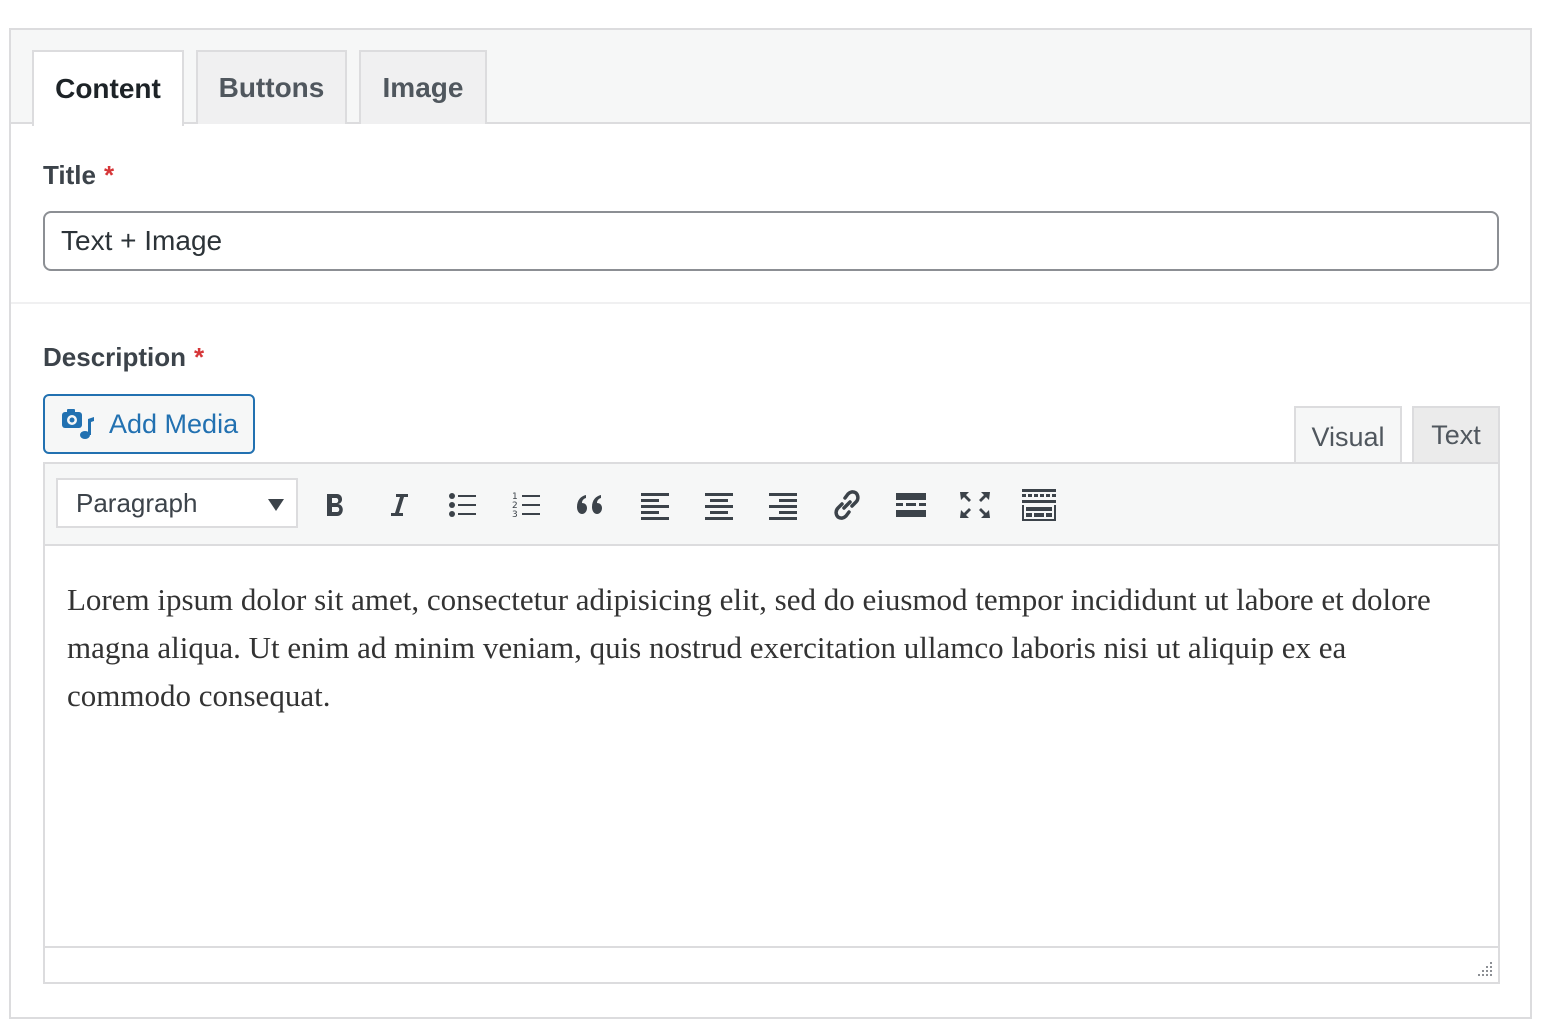 The width and height of the screenshot is (1550, 1034). What do you see at coordinates (78, 424) in the screenshot?
I see `add-media-icon` at bounding box center [78, 424].